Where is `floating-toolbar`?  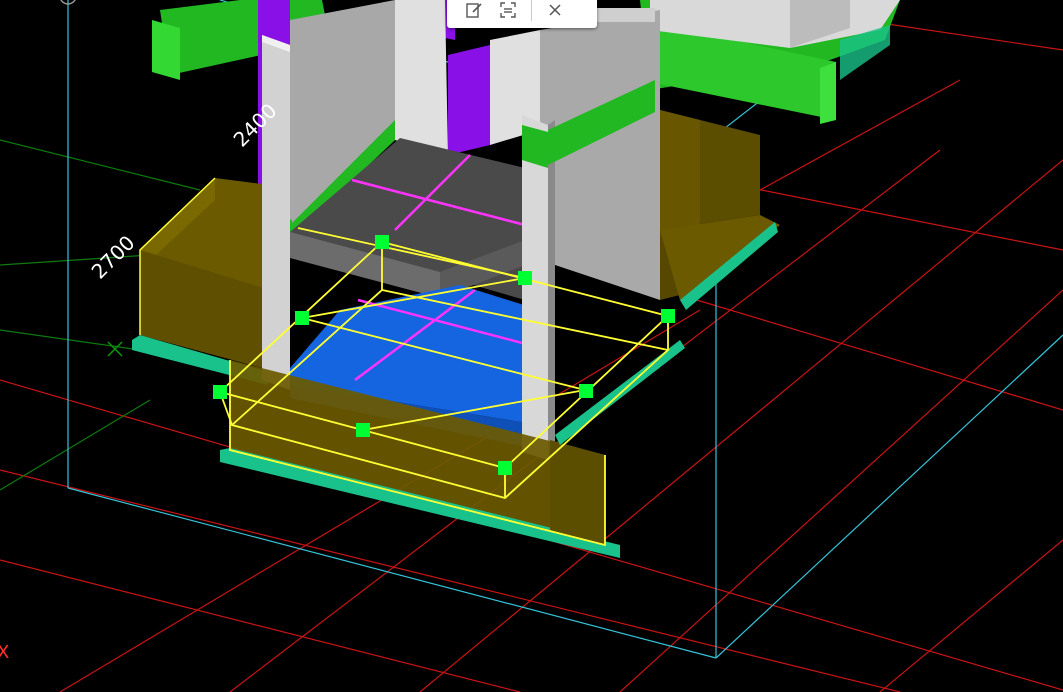 floating-toolbar is located at coordinates (522, 14).